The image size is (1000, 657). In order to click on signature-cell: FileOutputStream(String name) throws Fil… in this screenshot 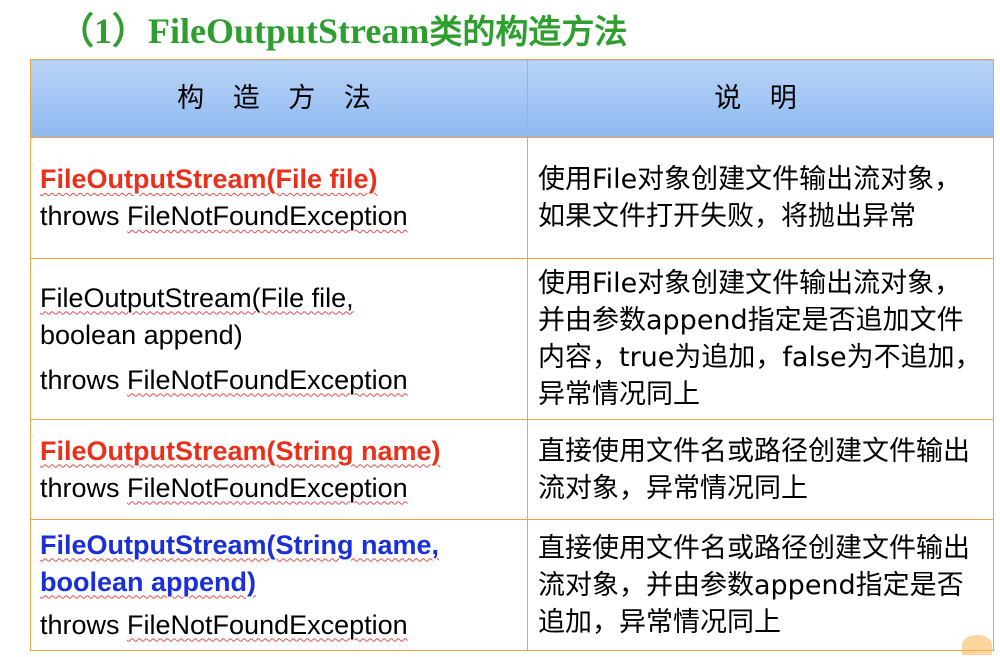, I will do `click(279, 469)`.